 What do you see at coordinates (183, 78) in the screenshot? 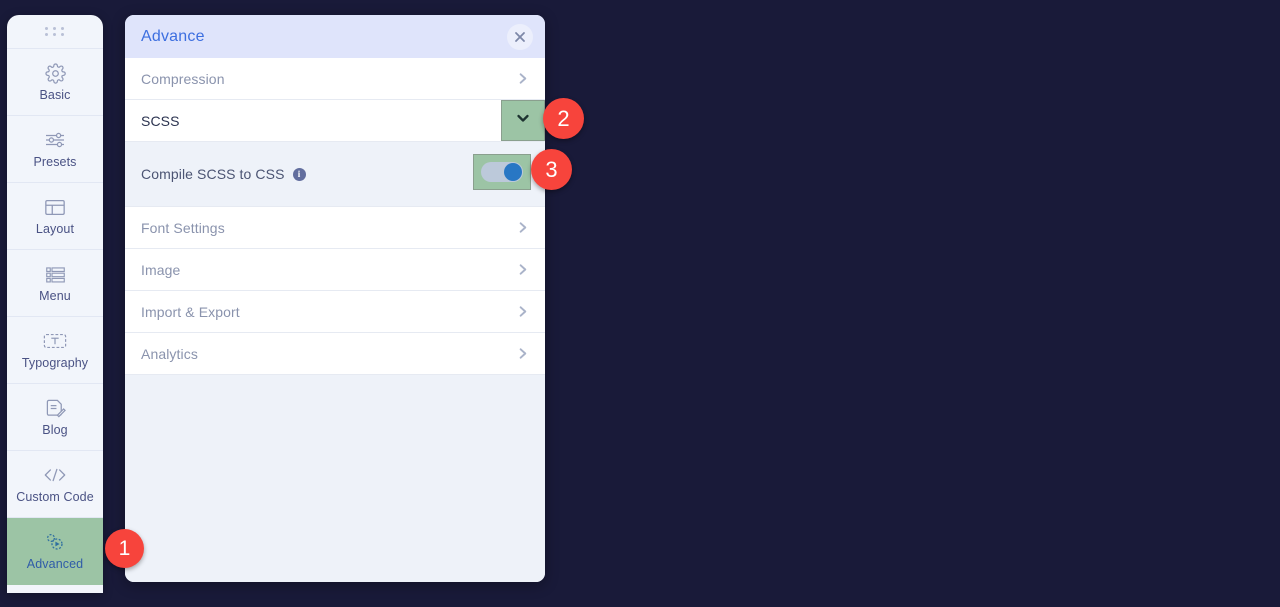
I see `row-label: Compression` at bounding box center [183, 78].